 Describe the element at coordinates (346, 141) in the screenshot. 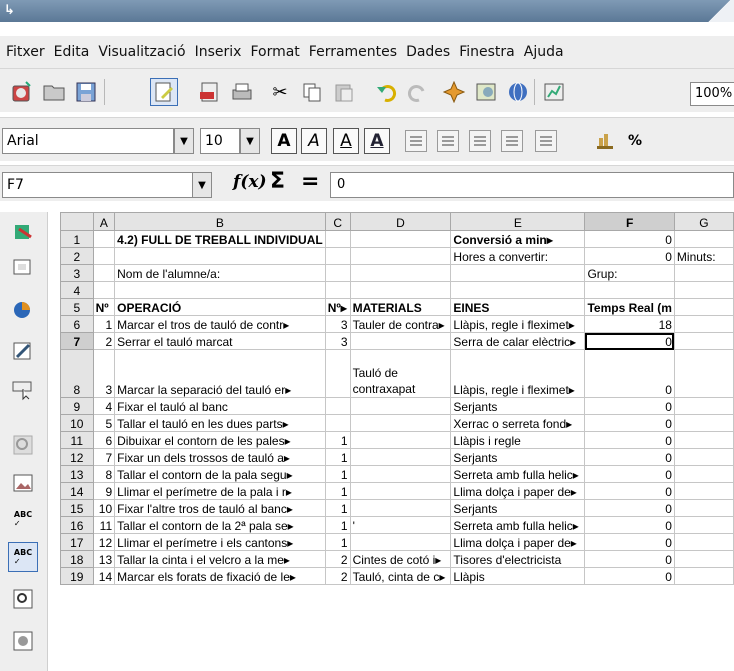

I see `underline-button: A` at that location.